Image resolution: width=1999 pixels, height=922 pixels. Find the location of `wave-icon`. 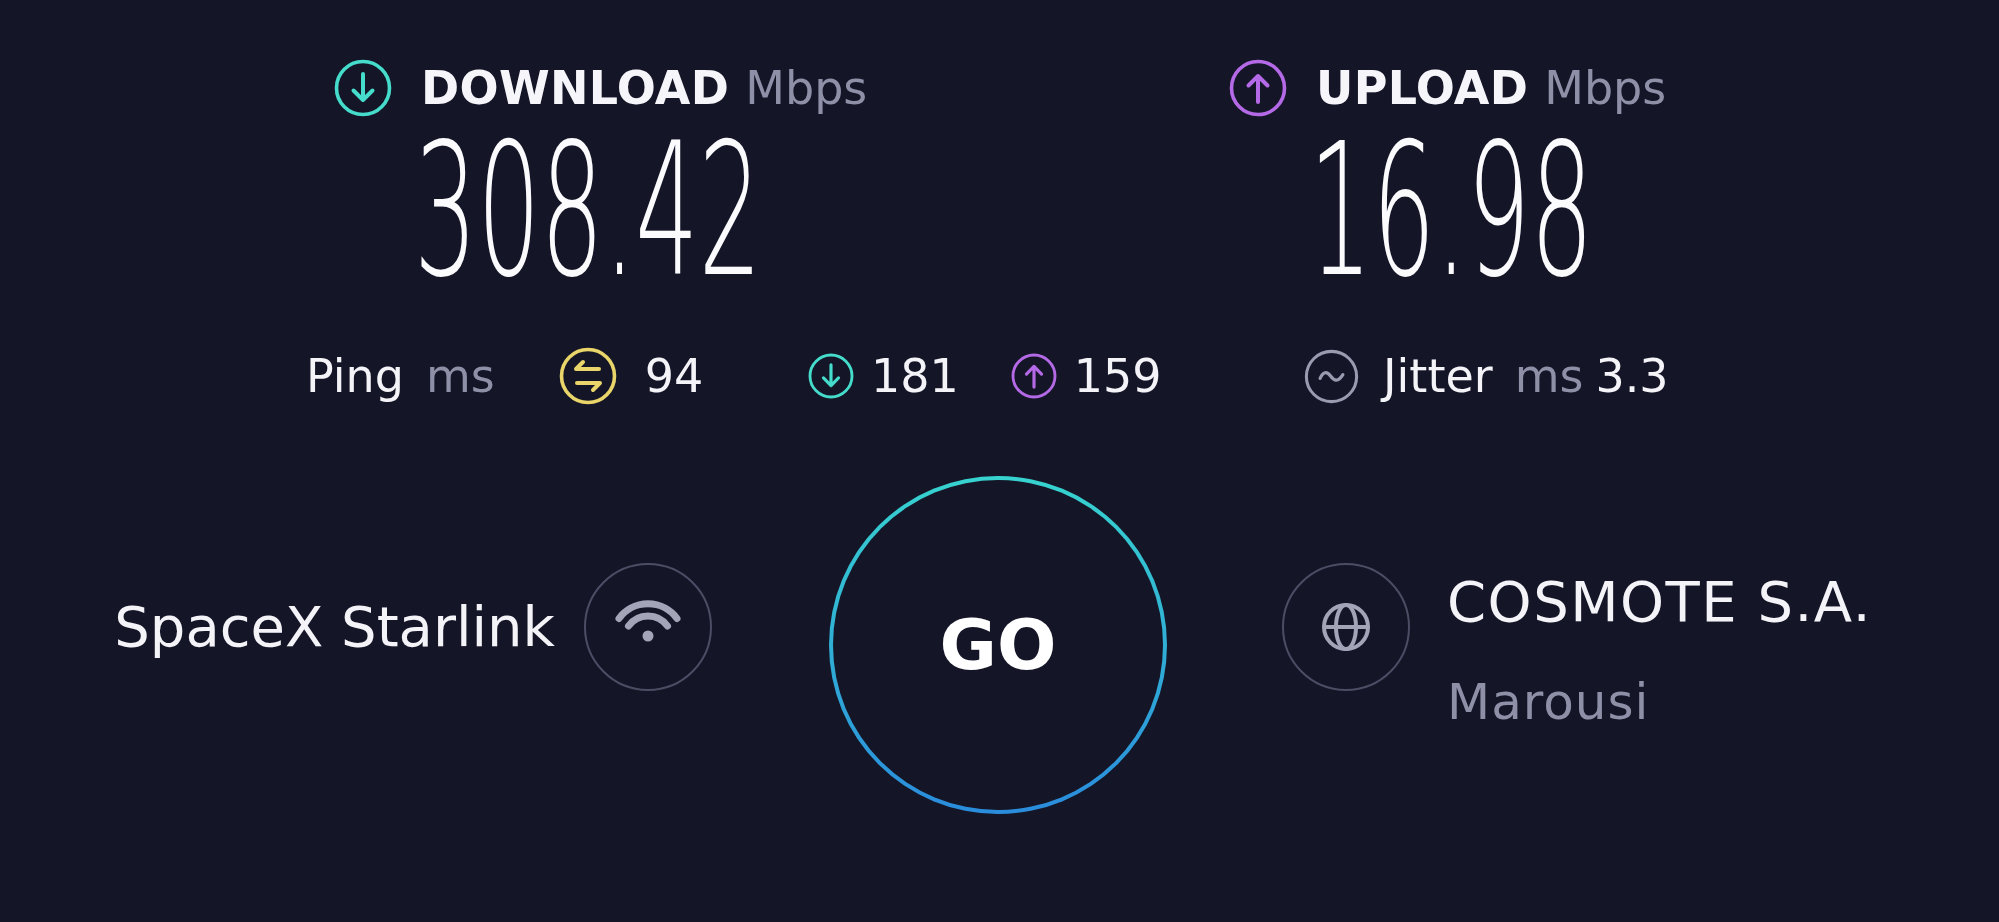

wave-icon is located at coordinates (1331, 376).